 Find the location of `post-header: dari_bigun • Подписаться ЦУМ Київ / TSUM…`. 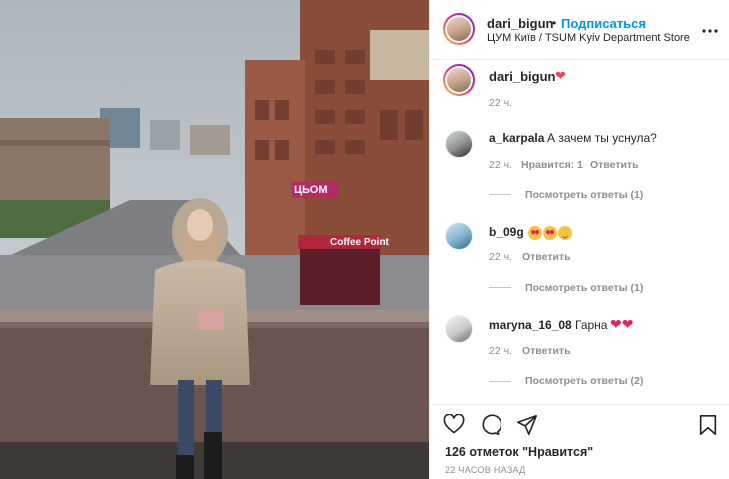

post-header: dari_bigun • Подписаться ЦУМ Київ / TSUM… is located at coordinates (579, 30).